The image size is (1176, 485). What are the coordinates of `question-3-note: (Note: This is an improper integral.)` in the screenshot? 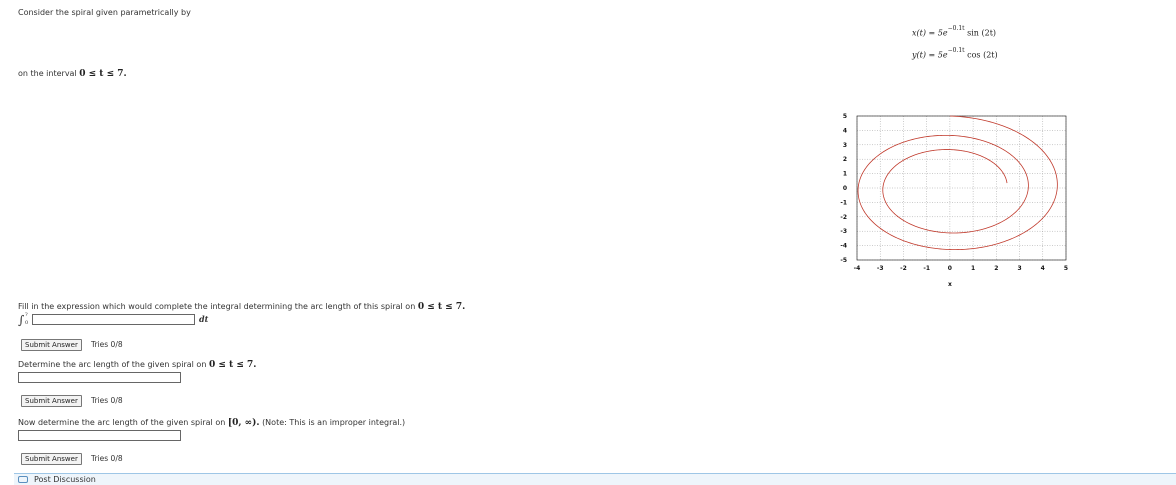 It's located at (334, 422).